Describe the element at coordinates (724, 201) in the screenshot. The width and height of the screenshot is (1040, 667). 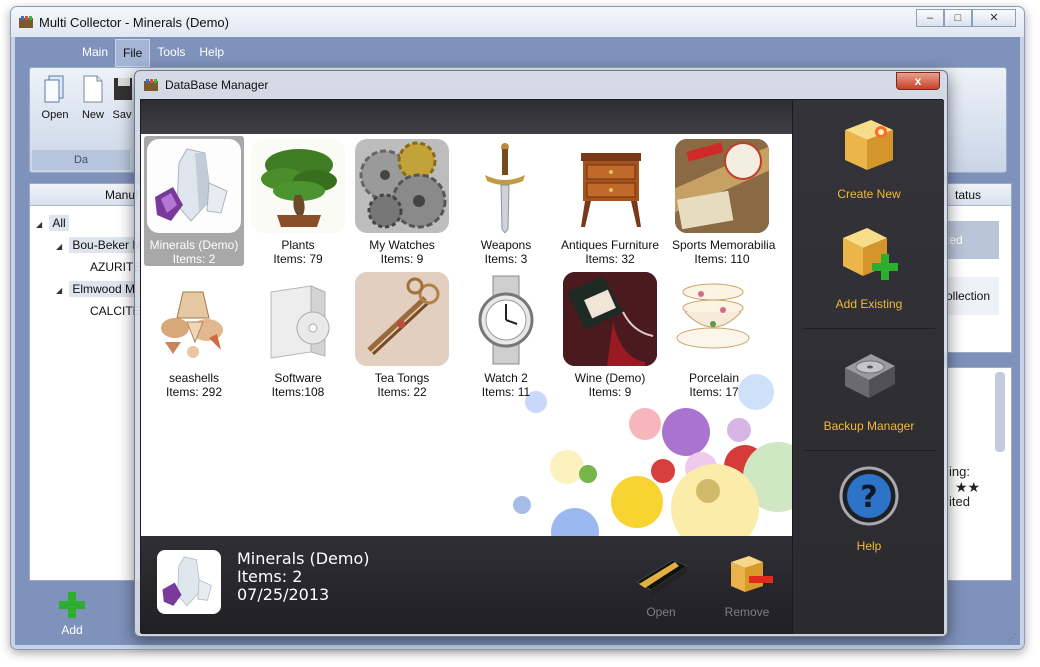
I see `database-tile-sports-memorabilia: Sports Memorabilia Items: 110` at that location.